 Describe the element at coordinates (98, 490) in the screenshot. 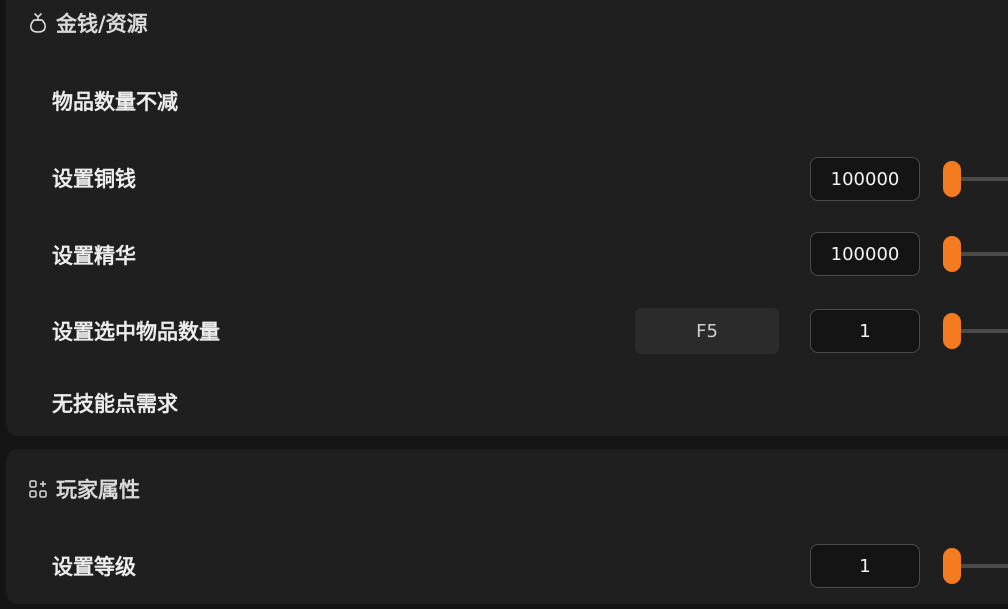

I see `section-title: 玩家属性` at that location.